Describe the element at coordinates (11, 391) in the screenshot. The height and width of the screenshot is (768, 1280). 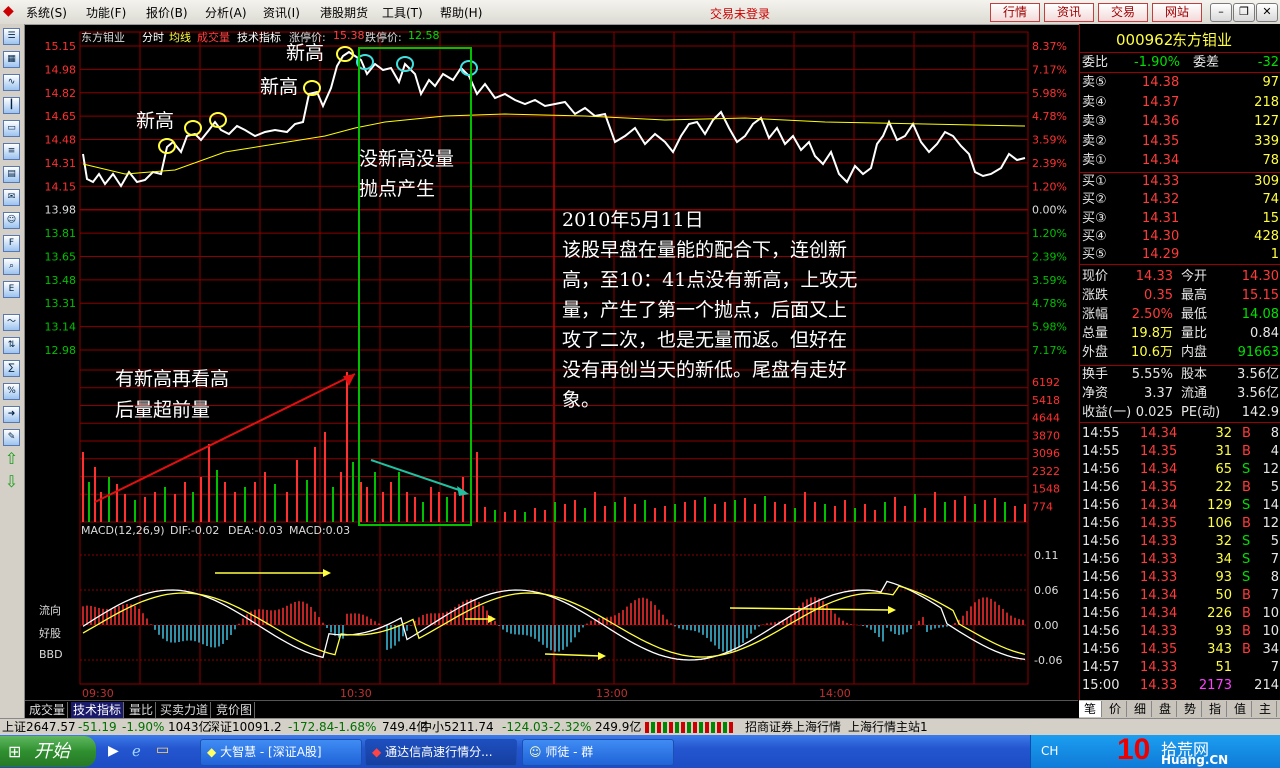
I see `ten-percent-icon: %` at that location.